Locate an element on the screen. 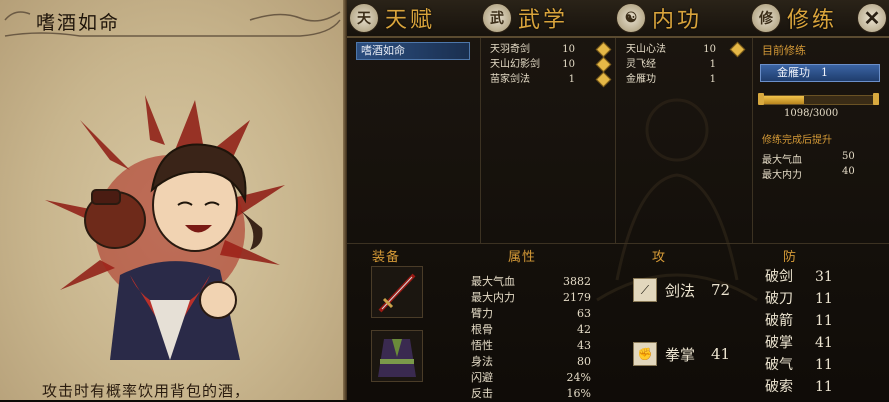 The height and width of the screenshot is (402, 889). attribute-value: 80 is located at coordinates (584, 361).